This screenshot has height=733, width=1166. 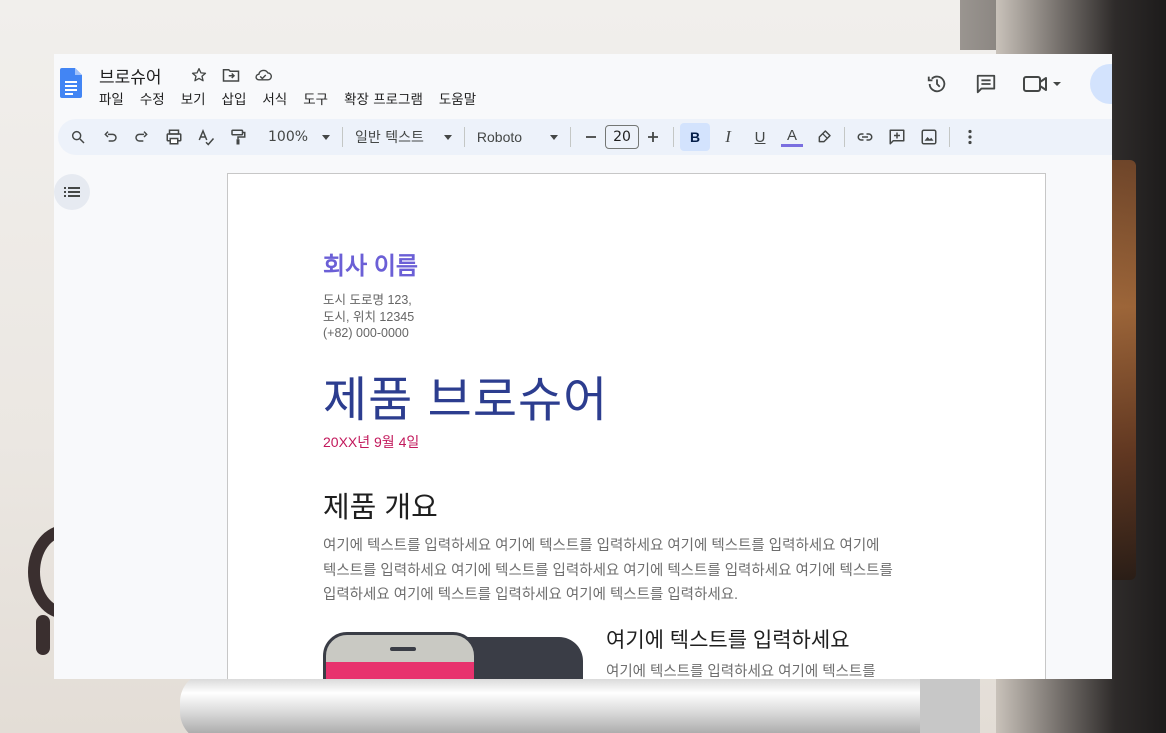 I want to click on bold-label: B, so click(x=695, y=137).